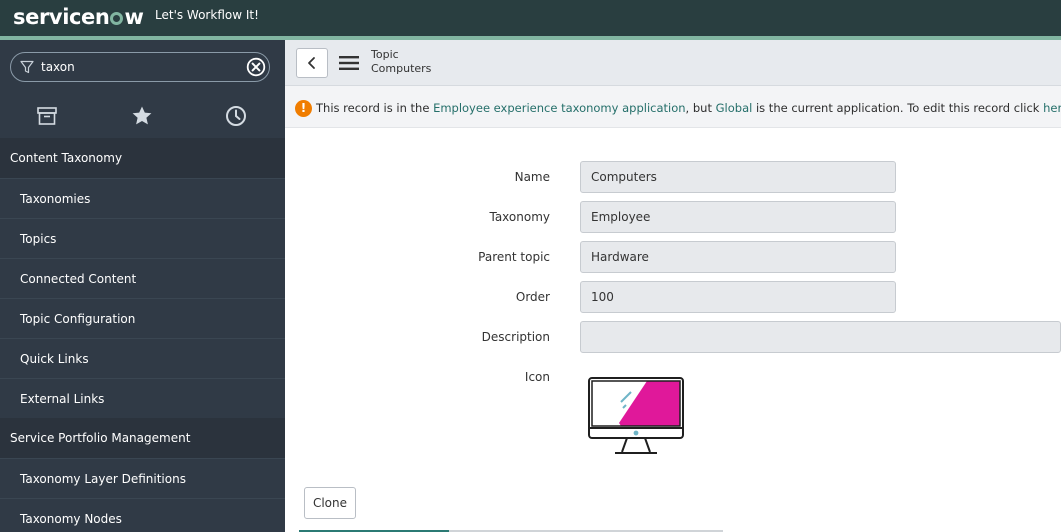 The image size is (1061, 532). Describe the element at coordinates (532, 297) in the screenshot. I see `order-label: Order` at that location.